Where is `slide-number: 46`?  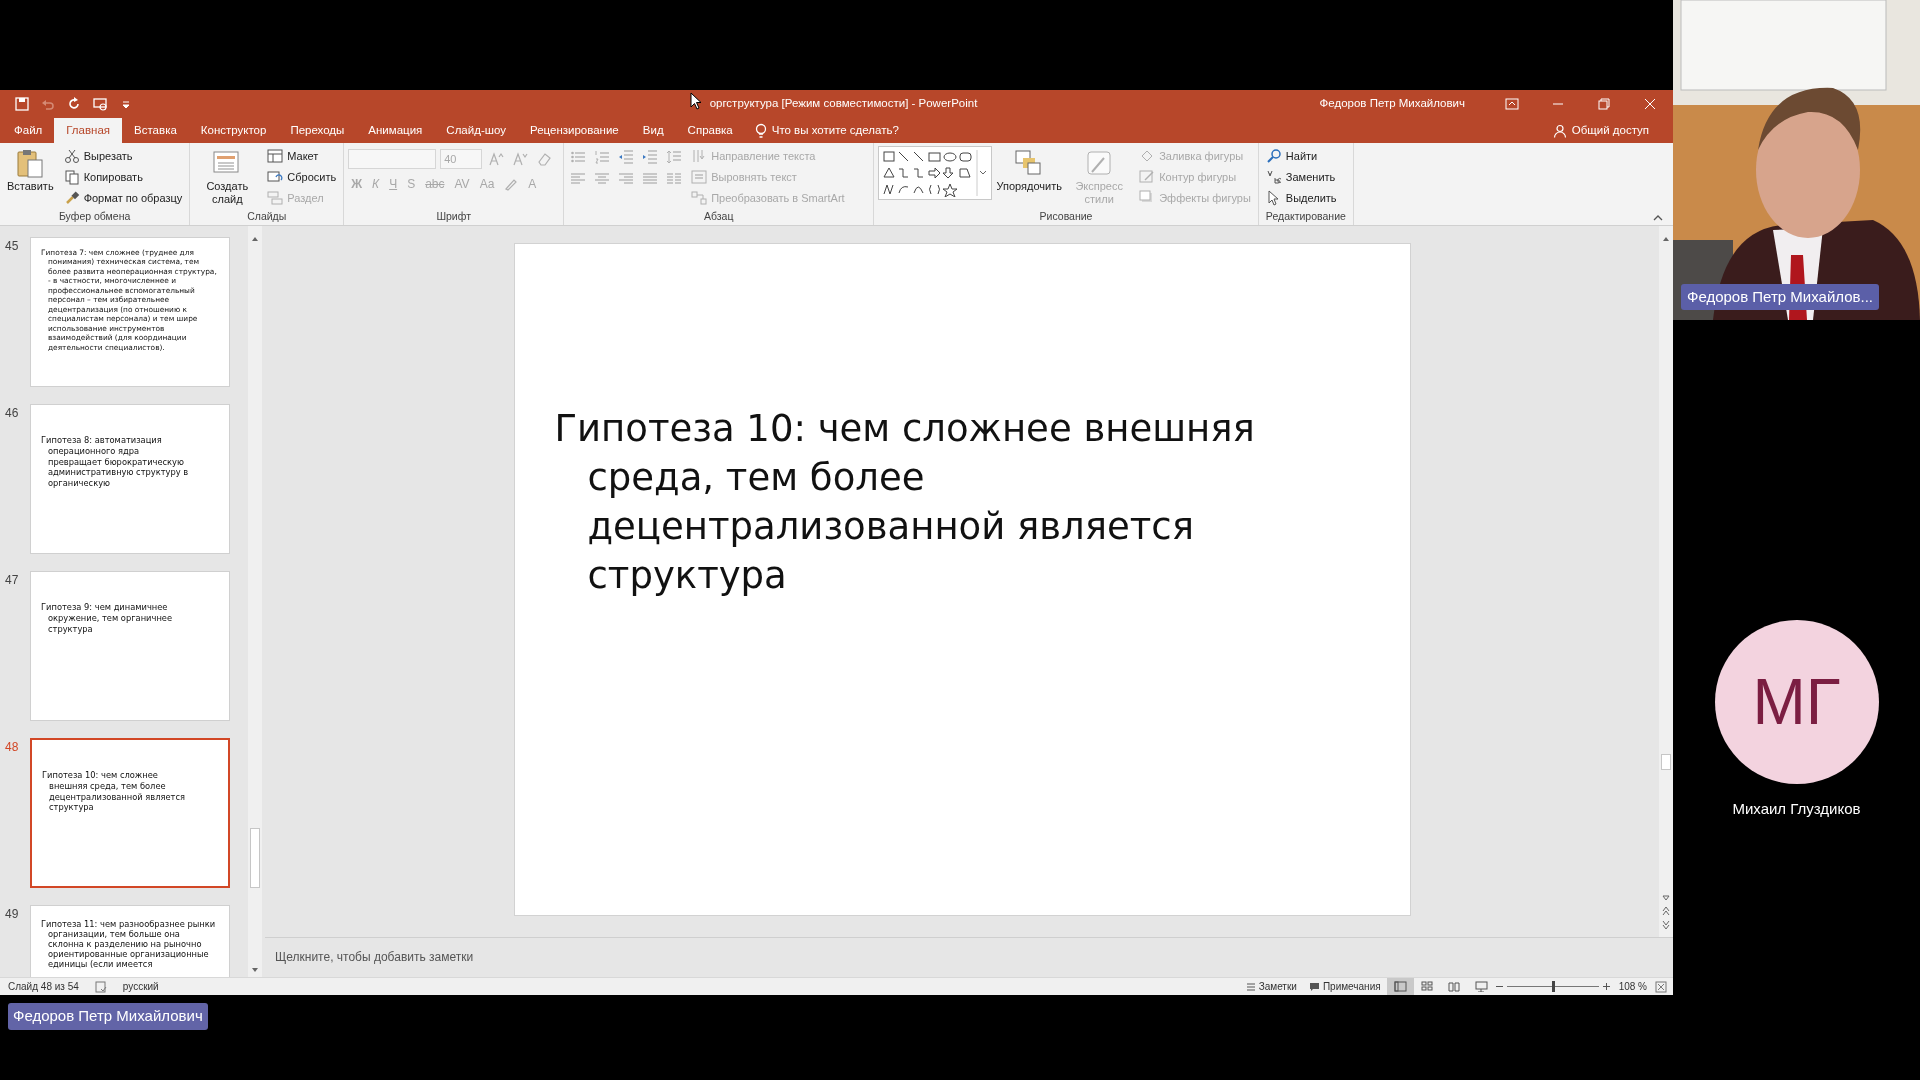
slide-number: 46 is located at coordinates (12, 413).